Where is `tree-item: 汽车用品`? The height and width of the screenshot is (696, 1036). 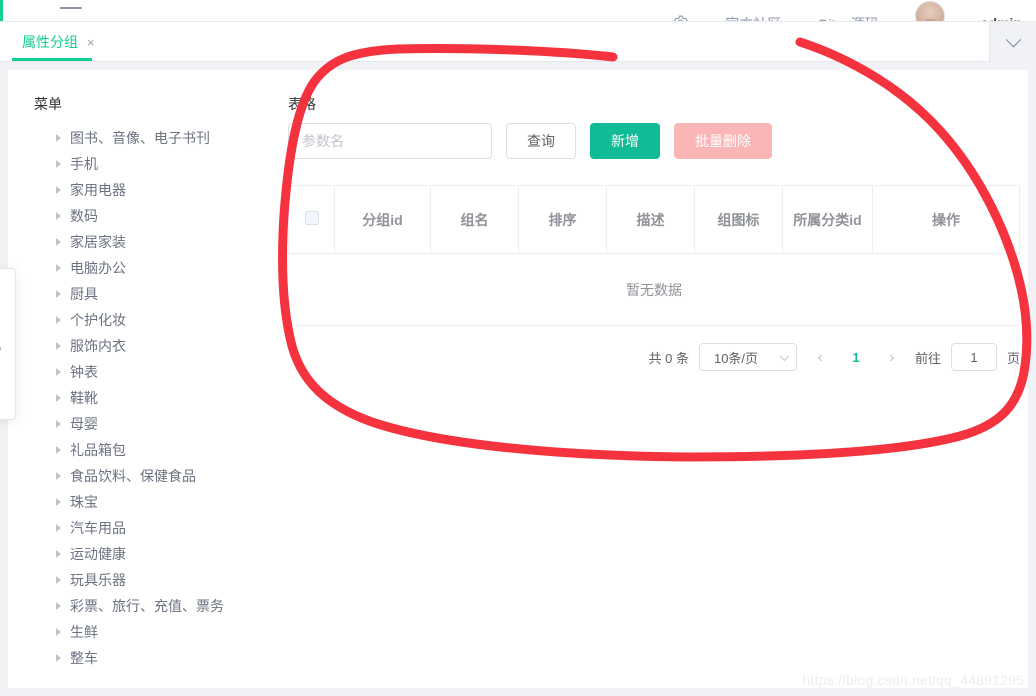
tree-item: 汽车用品 is located at coordinates (155, 528).